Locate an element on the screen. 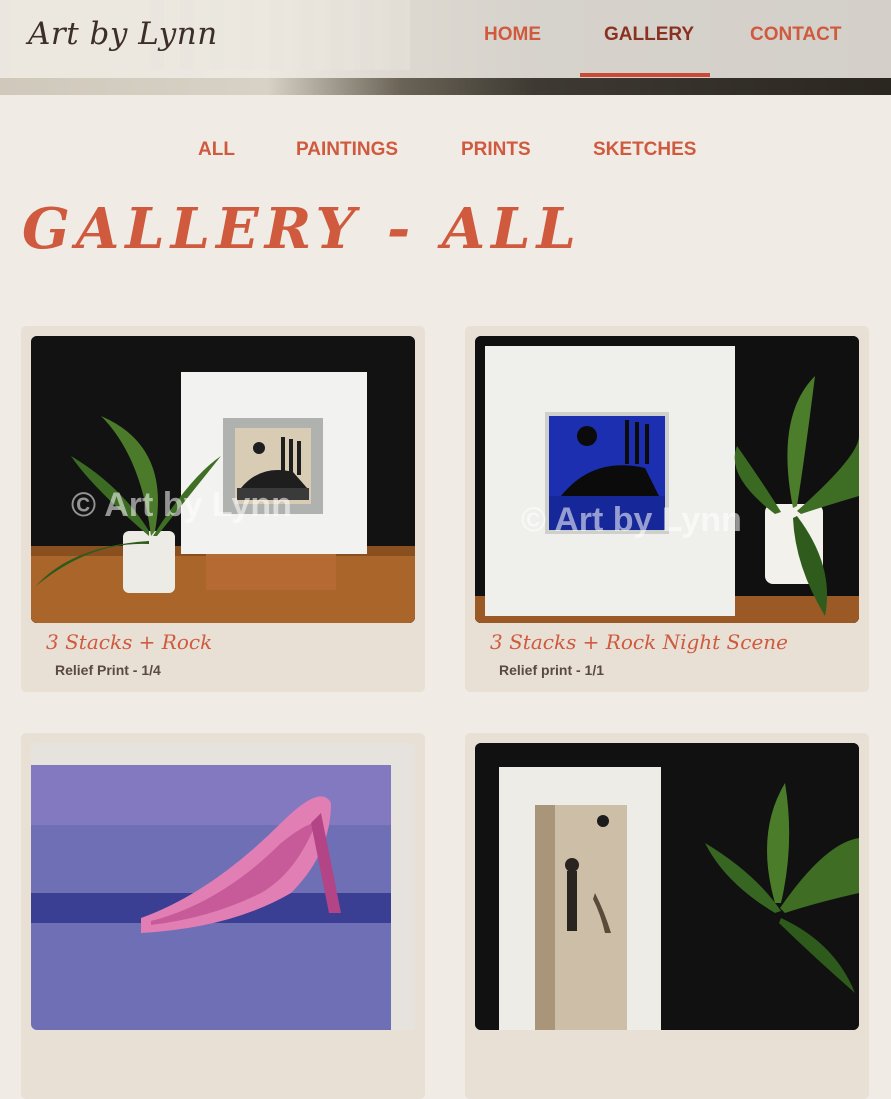 This screenshot has width=891, height=1099. nav-active-indicator is located at coordinates (645, 75).